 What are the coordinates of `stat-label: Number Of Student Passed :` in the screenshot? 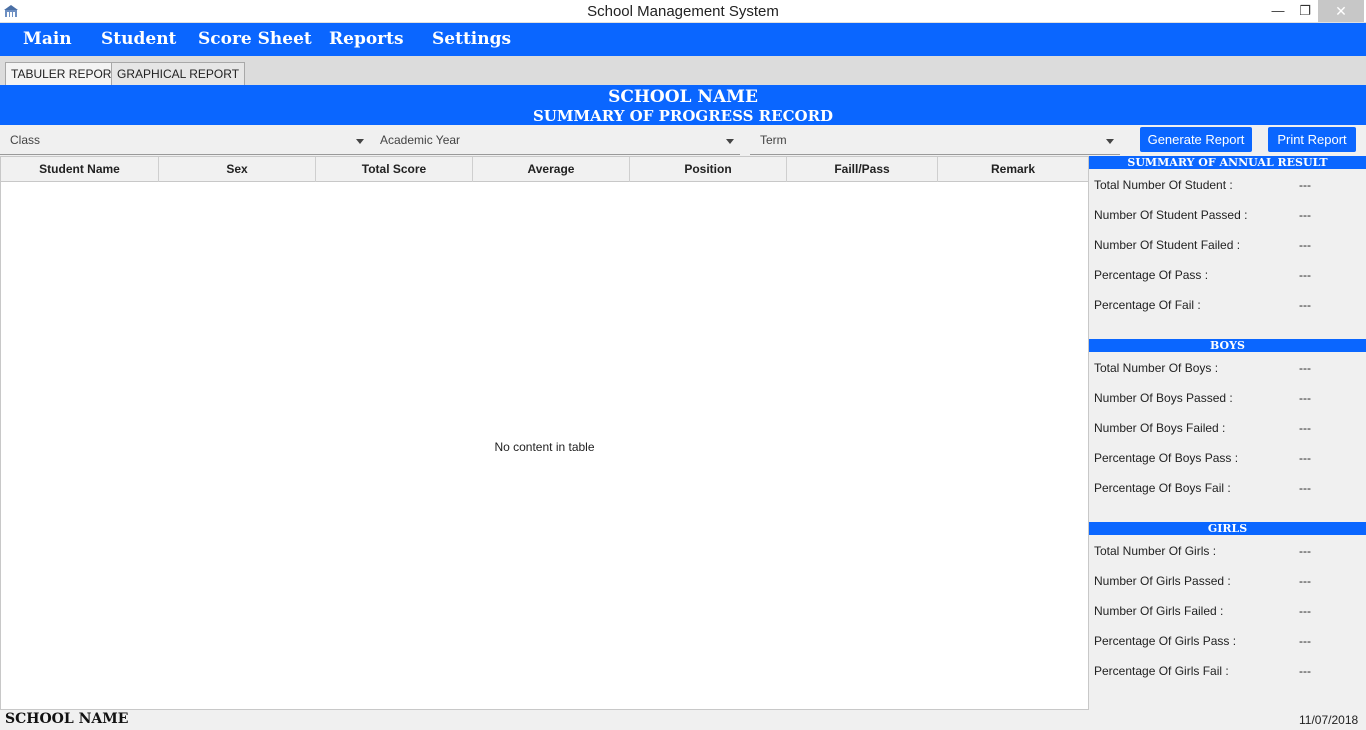 It's located at (1171, 215).